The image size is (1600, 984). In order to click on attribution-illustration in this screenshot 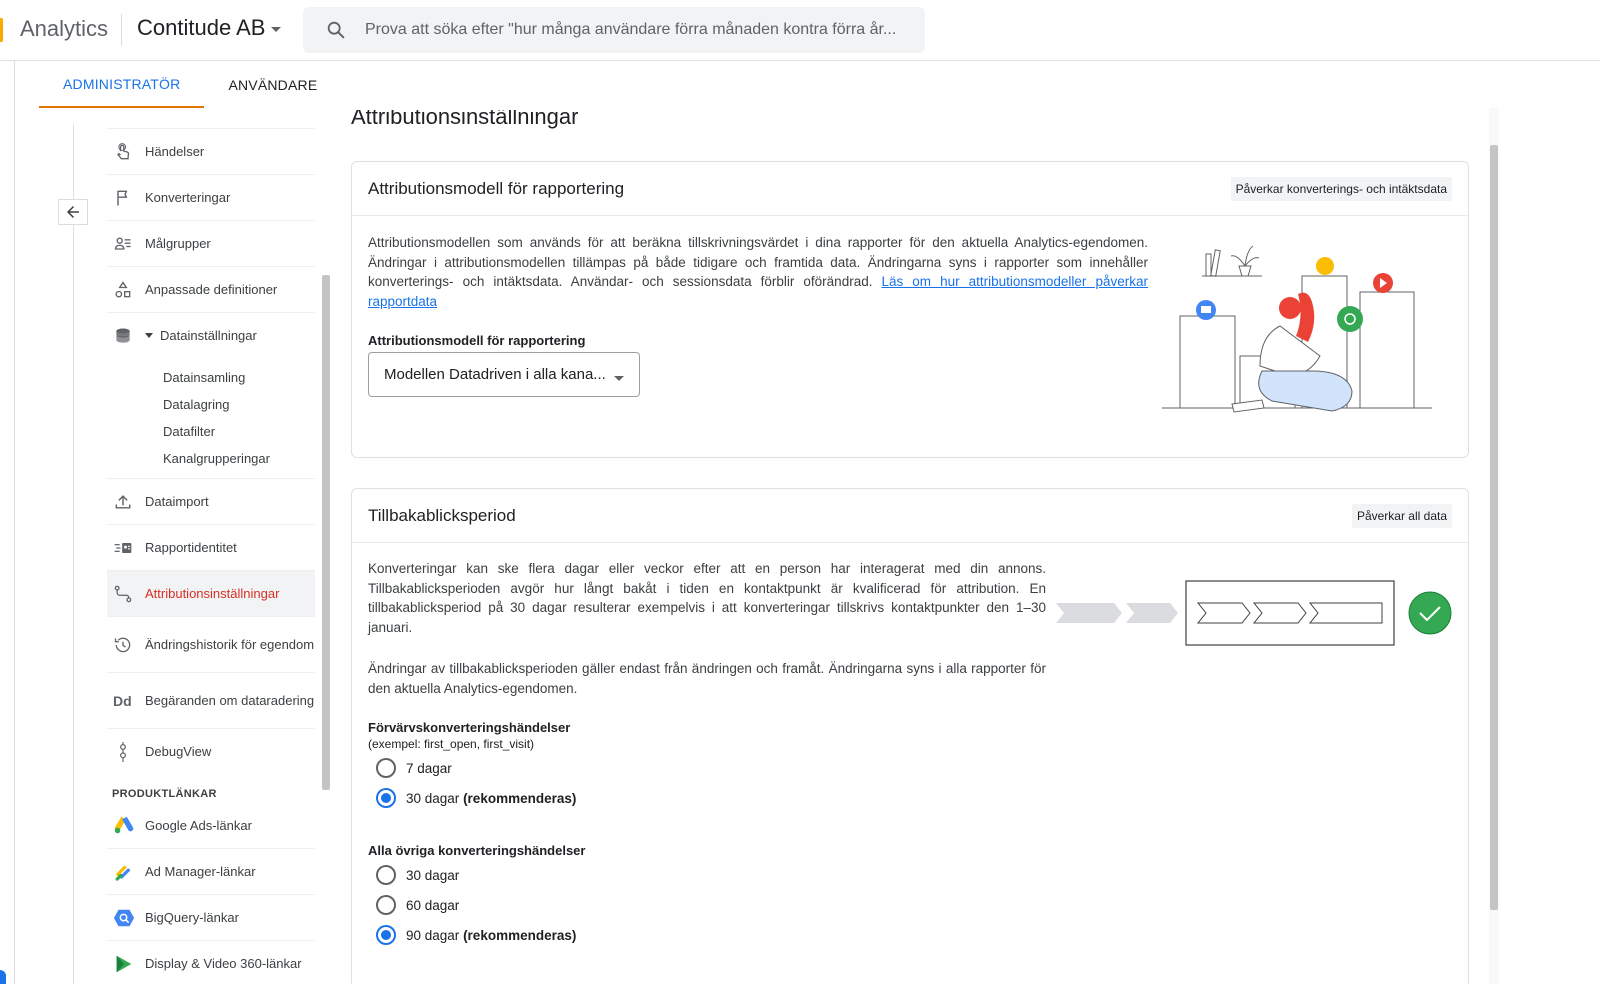, I will do `click(1297, 329)`.